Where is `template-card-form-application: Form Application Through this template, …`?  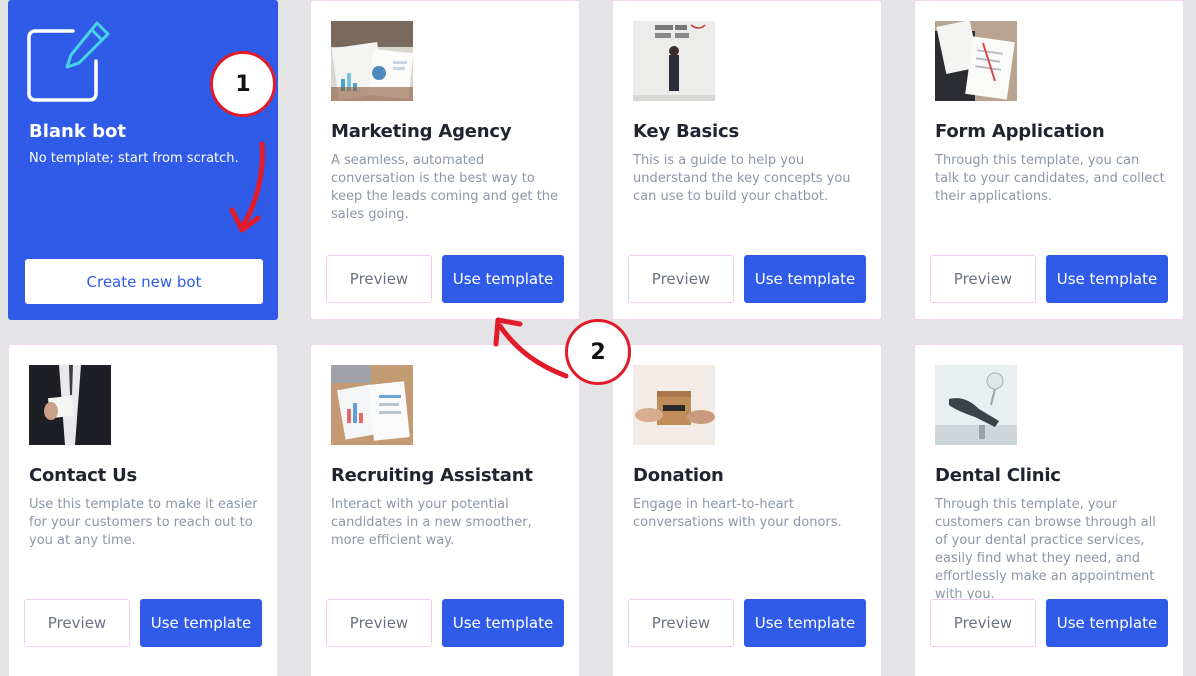 template-card-form-application: Form Application Through this template, … is located at coordinates (1049, 160).